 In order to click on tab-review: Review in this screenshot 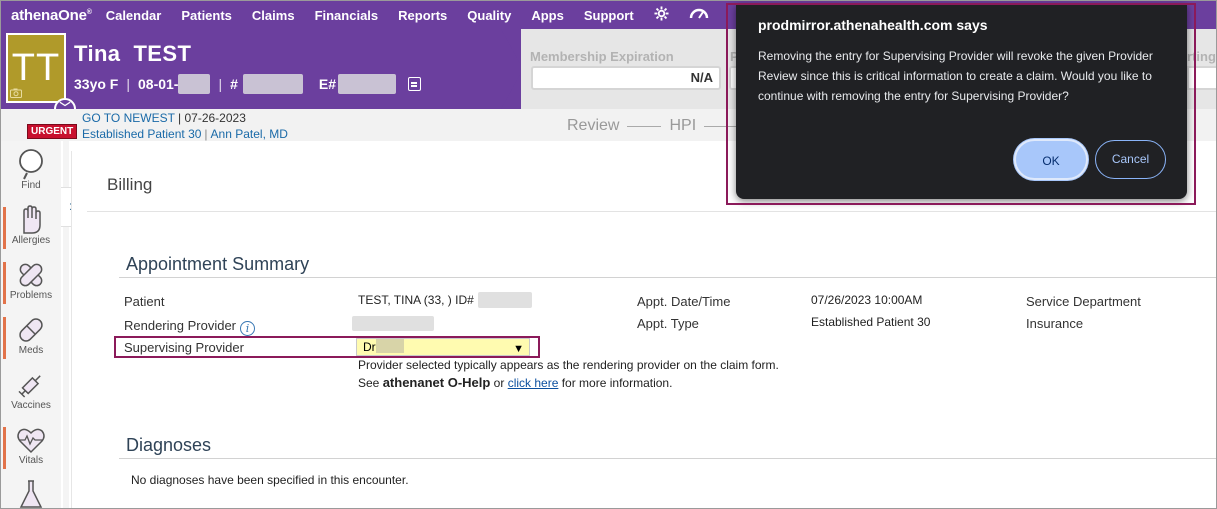, I will do `click(593, 126)`.